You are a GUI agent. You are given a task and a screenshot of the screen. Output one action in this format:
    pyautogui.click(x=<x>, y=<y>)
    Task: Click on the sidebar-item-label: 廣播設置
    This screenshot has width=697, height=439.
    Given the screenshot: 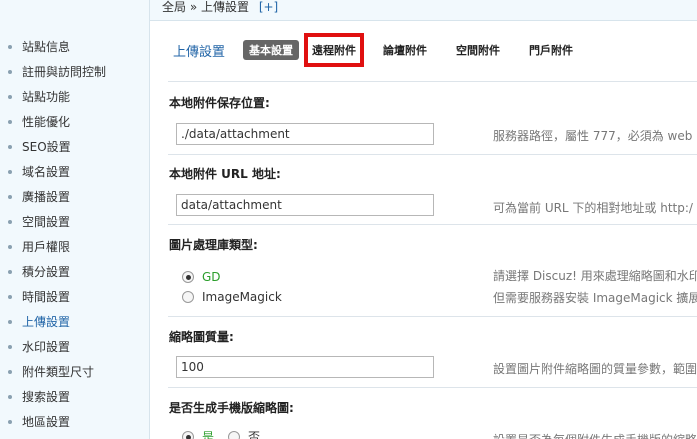 What is the action you would take?
    pyautogui.click(x=46, y=197)
    